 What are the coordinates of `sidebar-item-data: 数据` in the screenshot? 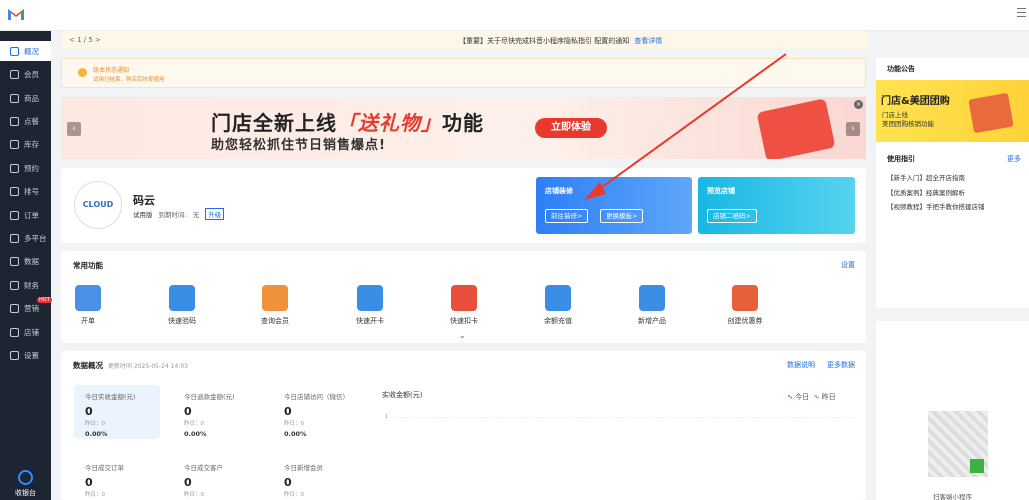 It's located at (25, 261).